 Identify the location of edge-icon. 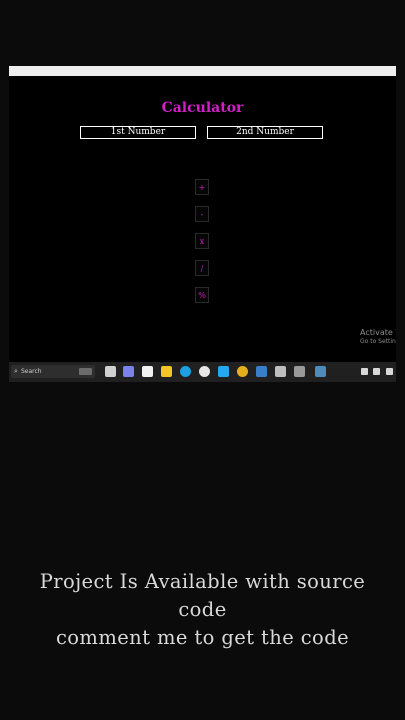
(185, 371).